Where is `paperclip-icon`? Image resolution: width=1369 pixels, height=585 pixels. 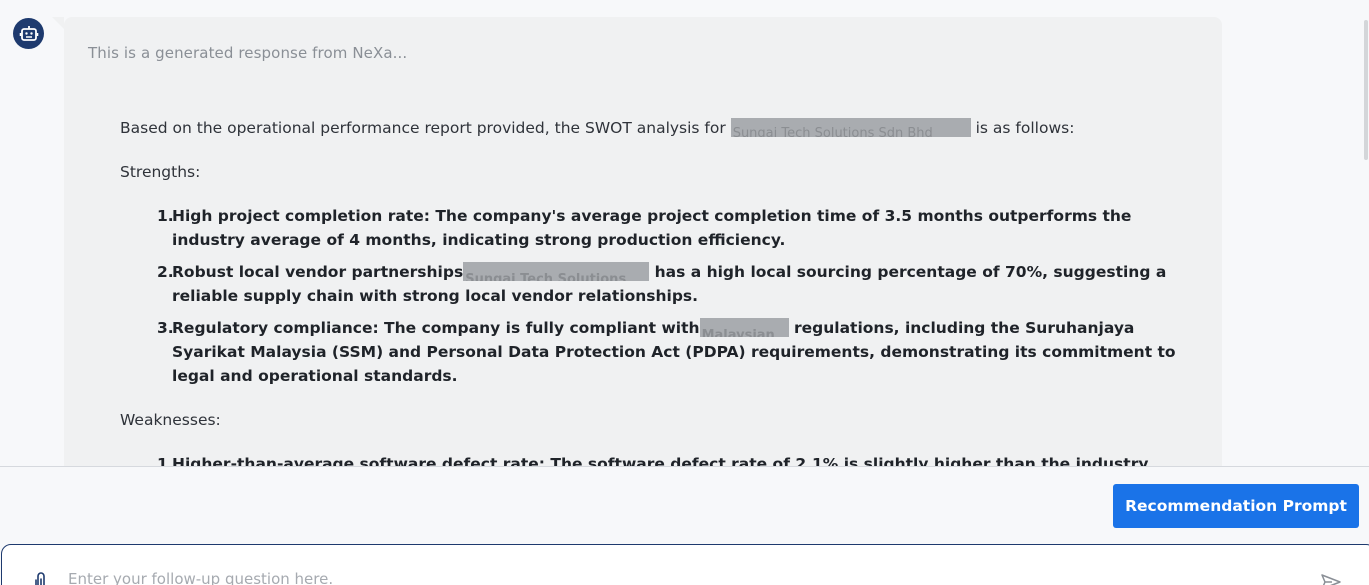
paperclip-icon is located at coordinates (40, 578).